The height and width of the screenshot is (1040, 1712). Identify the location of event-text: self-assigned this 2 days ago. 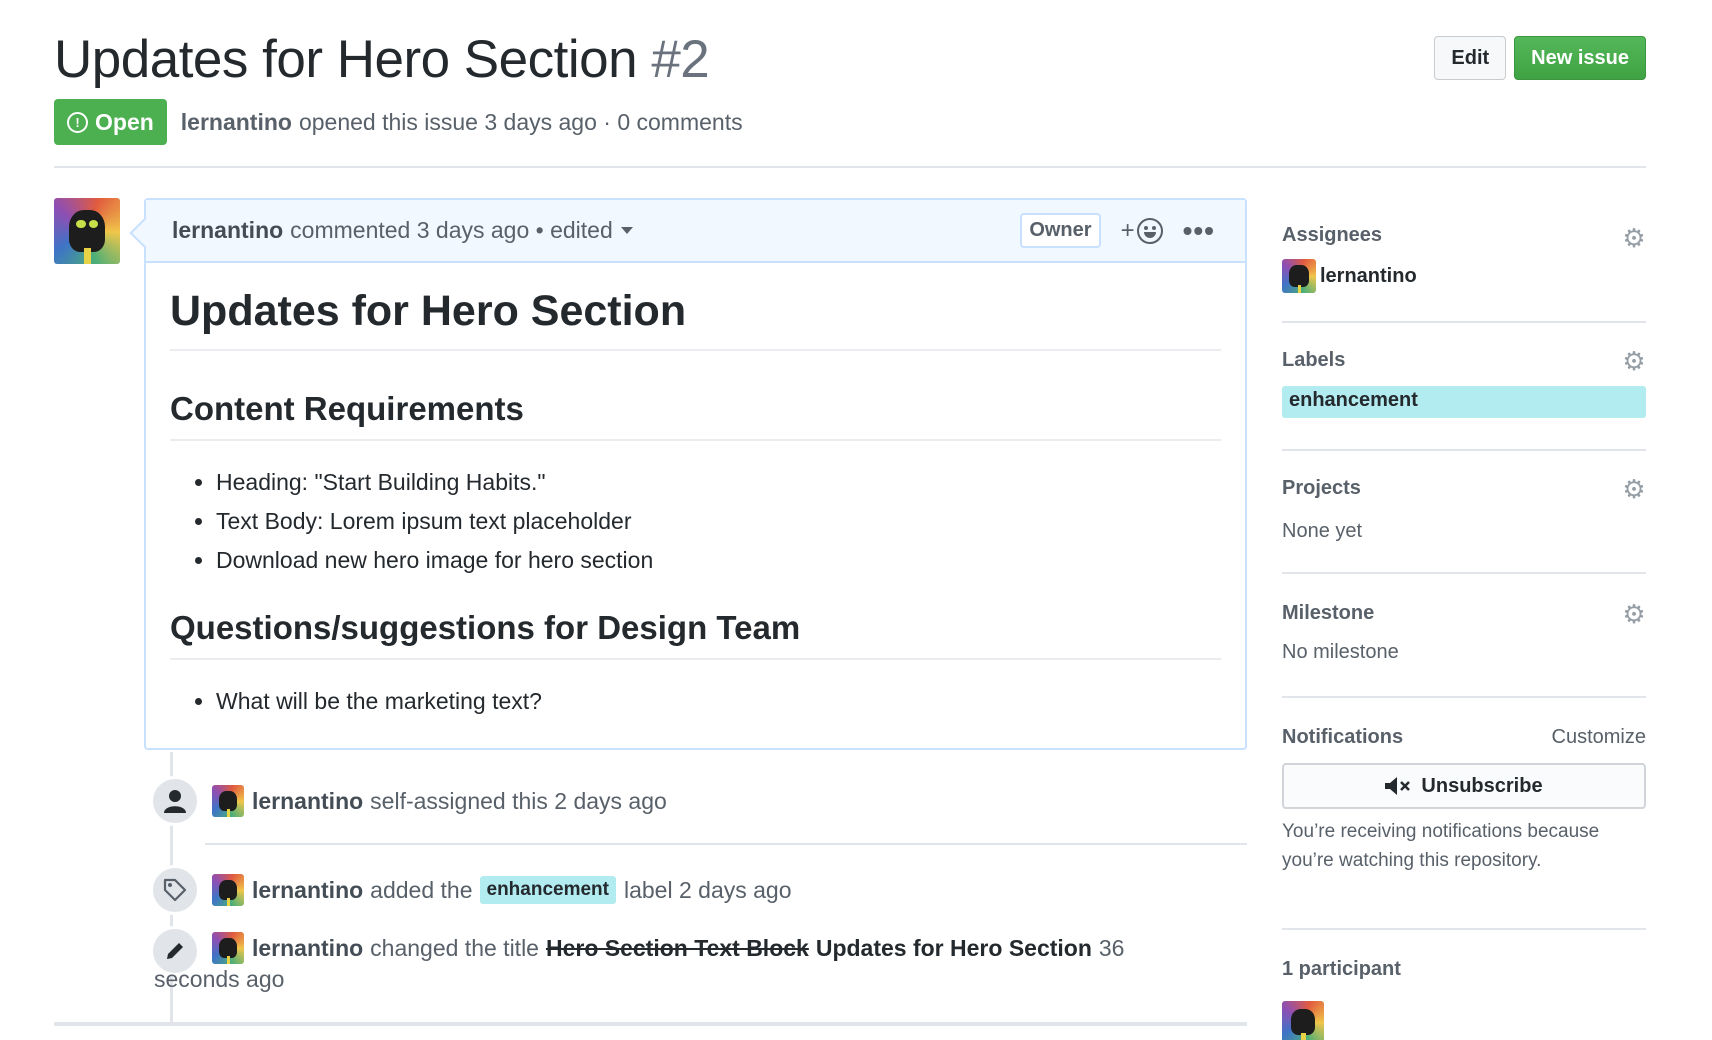
(518, 800).